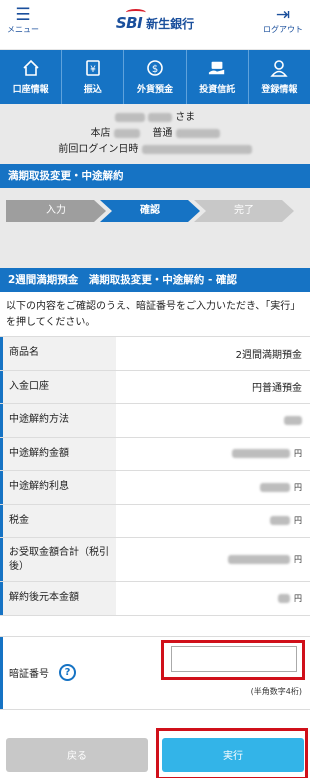  I want to click on table-row: 中途解約利息 円, so click(155, 488).